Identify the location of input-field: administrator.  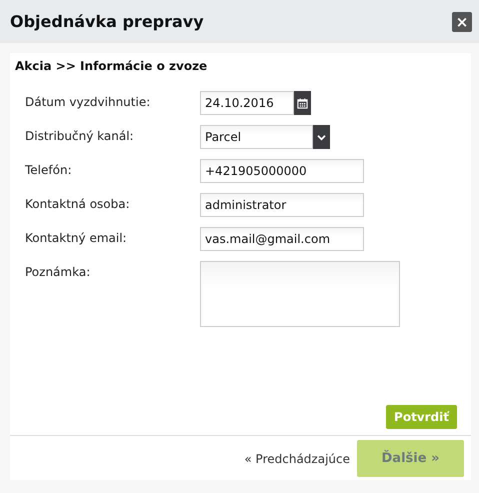
(282, 205).